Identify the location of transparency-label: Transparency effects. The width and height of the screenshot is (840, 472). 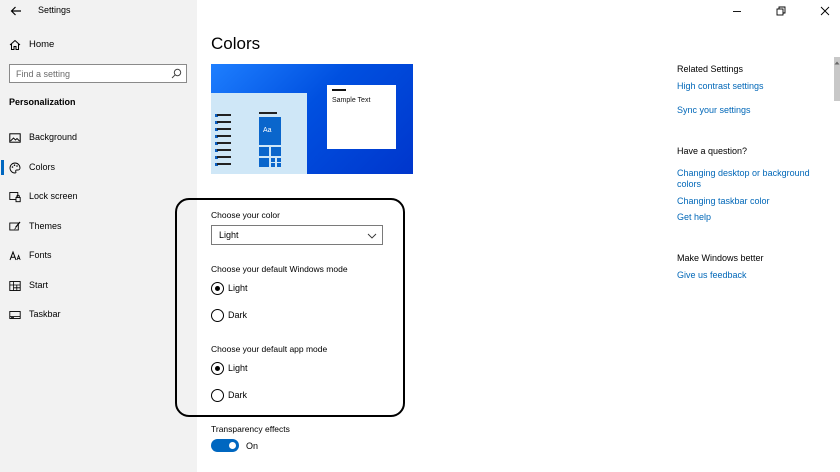
(250, 429).